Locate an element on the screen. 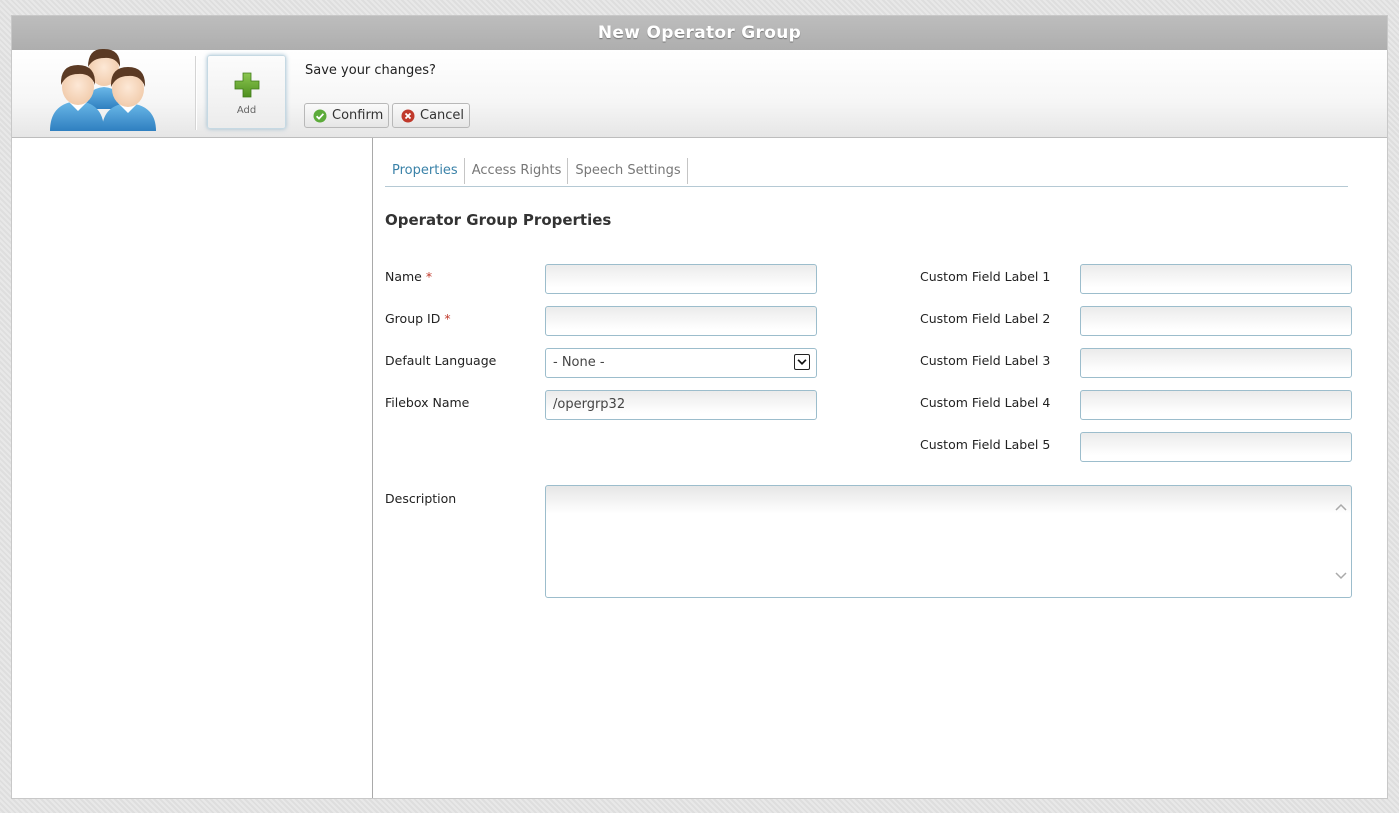 This screenshot has width=1399, height=813. toolbar-divider is located at coordinates (196, 93).